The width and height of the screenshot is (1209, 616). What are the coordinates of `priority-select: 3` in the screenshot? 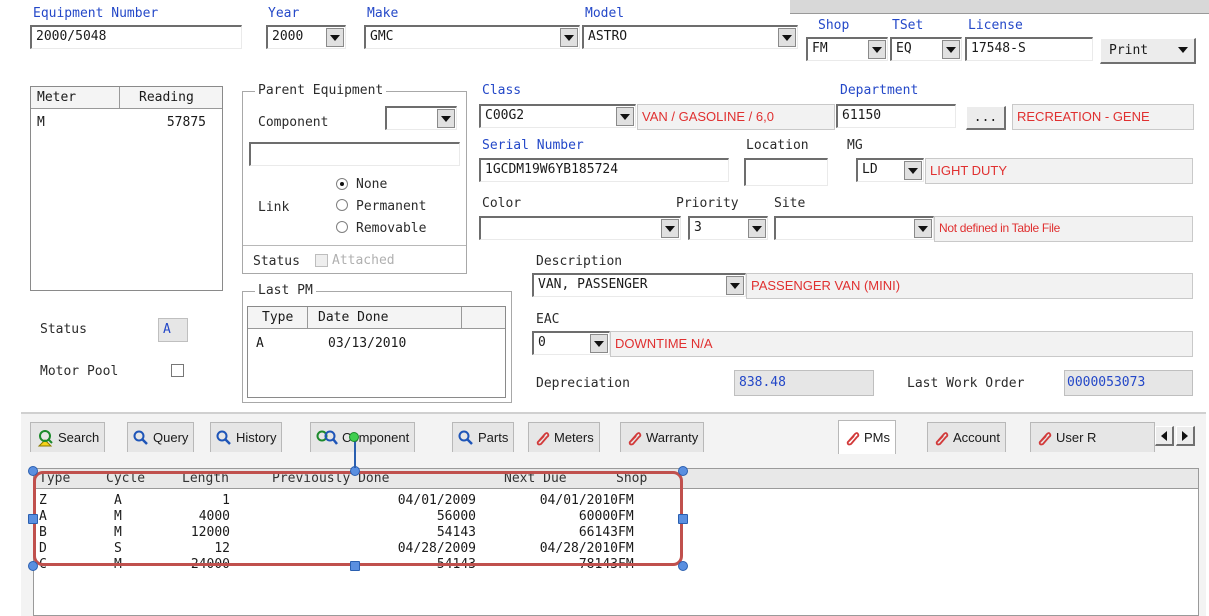 It's located at (728, 228).